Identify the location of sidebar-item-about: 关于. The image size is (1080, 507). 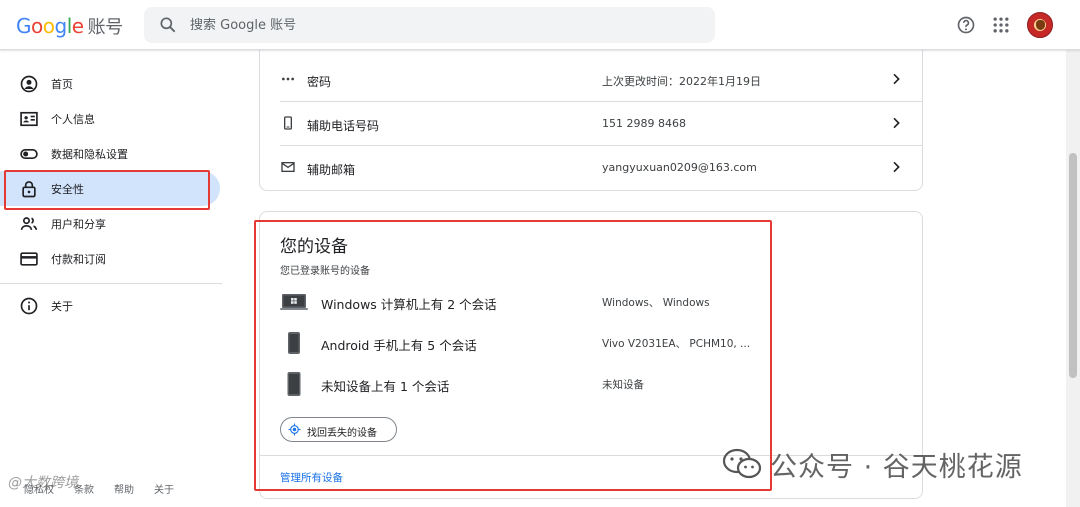
(110, 305).